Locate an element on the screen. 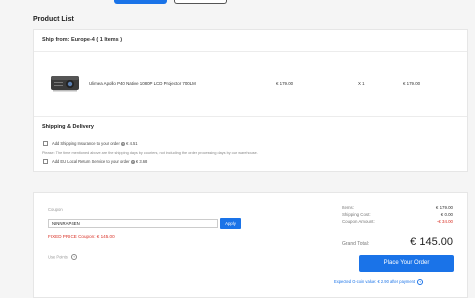 This screenshot has height=298, width=475. product-total: € 179.00 is located at coordinates (412, 83).